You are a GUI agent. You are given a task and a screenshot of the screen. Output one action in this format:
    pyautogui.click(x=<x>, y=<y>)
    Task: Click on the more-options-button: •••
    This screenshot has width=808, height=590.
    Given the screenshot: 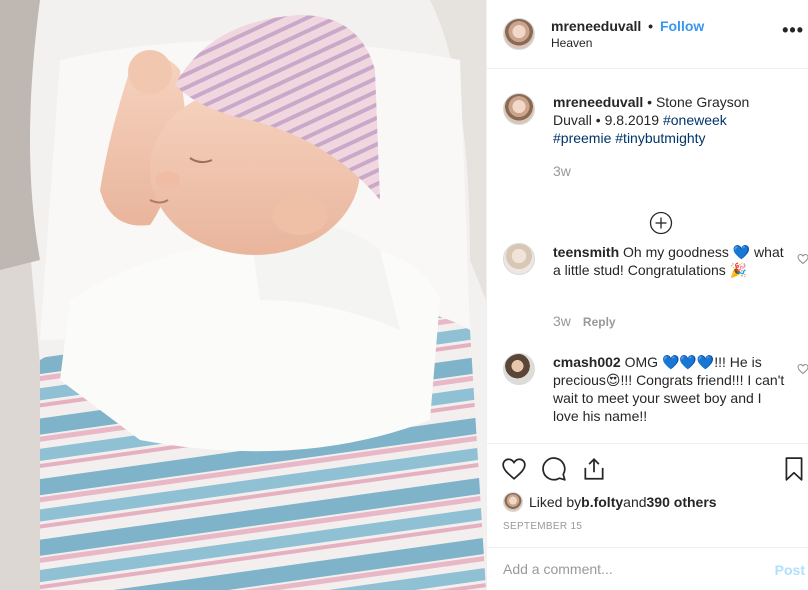 What is the action you would take?
    pyautogui.click(x=793, y=30)
    